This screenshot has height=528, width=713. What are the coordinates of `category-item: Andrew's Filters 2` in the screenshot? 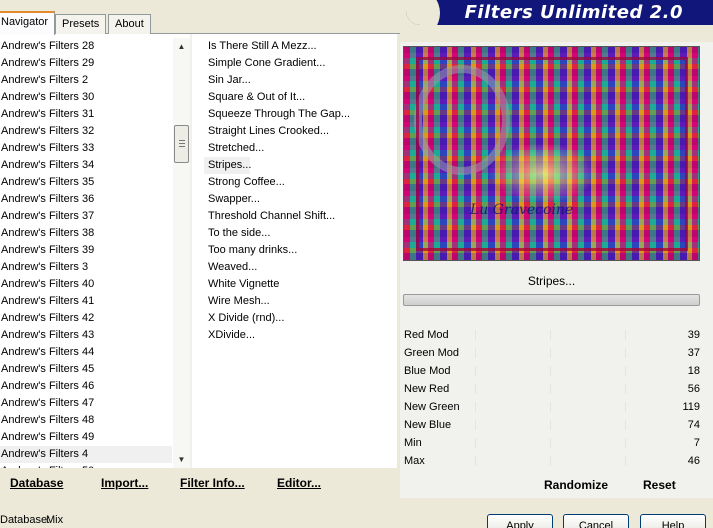 It's located at (86, 80).